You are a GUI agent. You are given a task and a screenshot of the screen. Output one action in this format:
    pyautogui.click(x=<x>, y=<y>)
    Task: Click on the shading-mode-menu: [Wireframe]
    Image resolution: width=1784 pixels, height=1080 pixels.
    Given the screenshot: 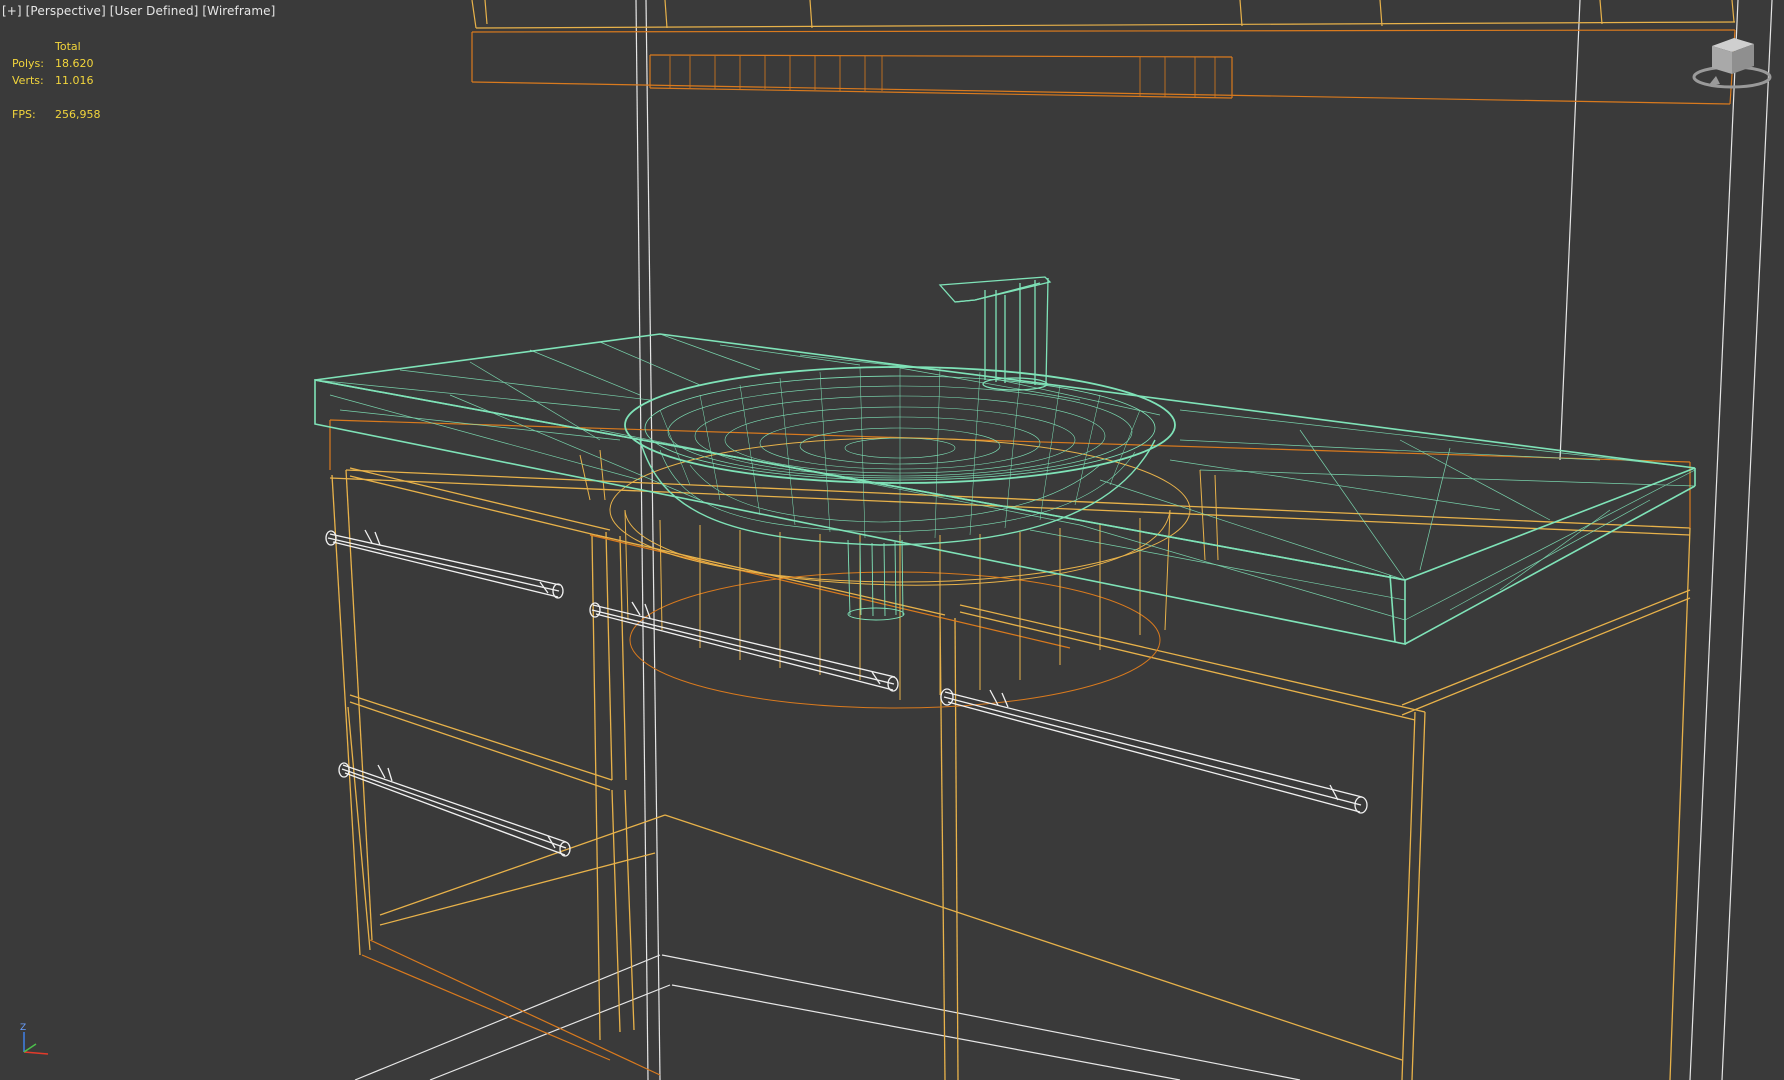 What is the action you would take?
    pyautogui.click(x=238, y=11)
    